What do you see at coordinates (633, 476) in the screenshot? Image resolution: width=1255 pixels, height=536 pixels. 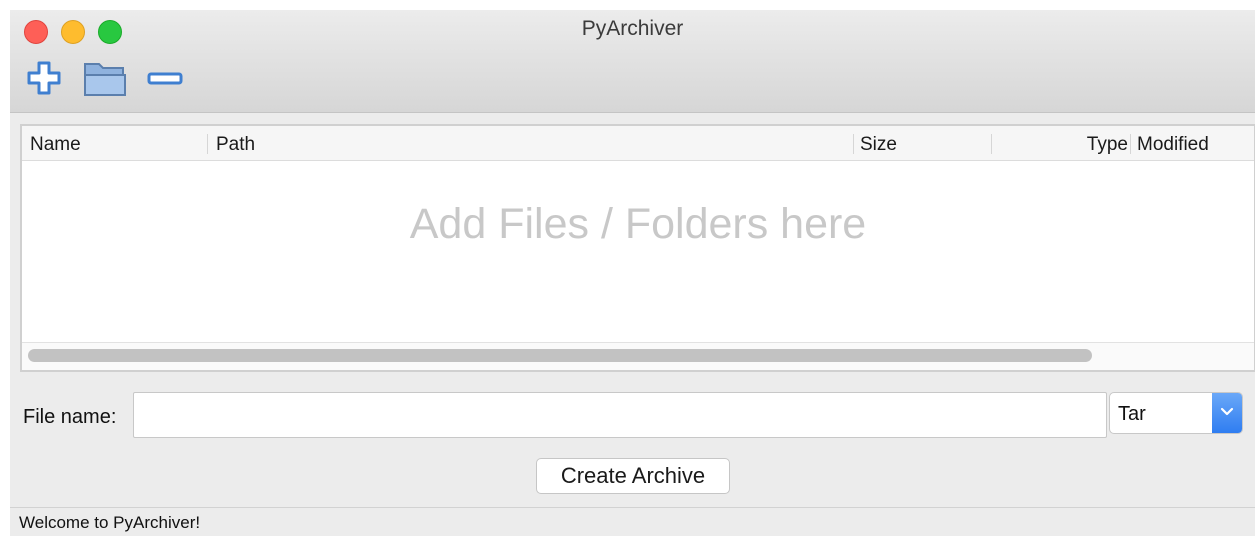 I see `create-archive-button: Create Archive` at bounding box center [633, 476].